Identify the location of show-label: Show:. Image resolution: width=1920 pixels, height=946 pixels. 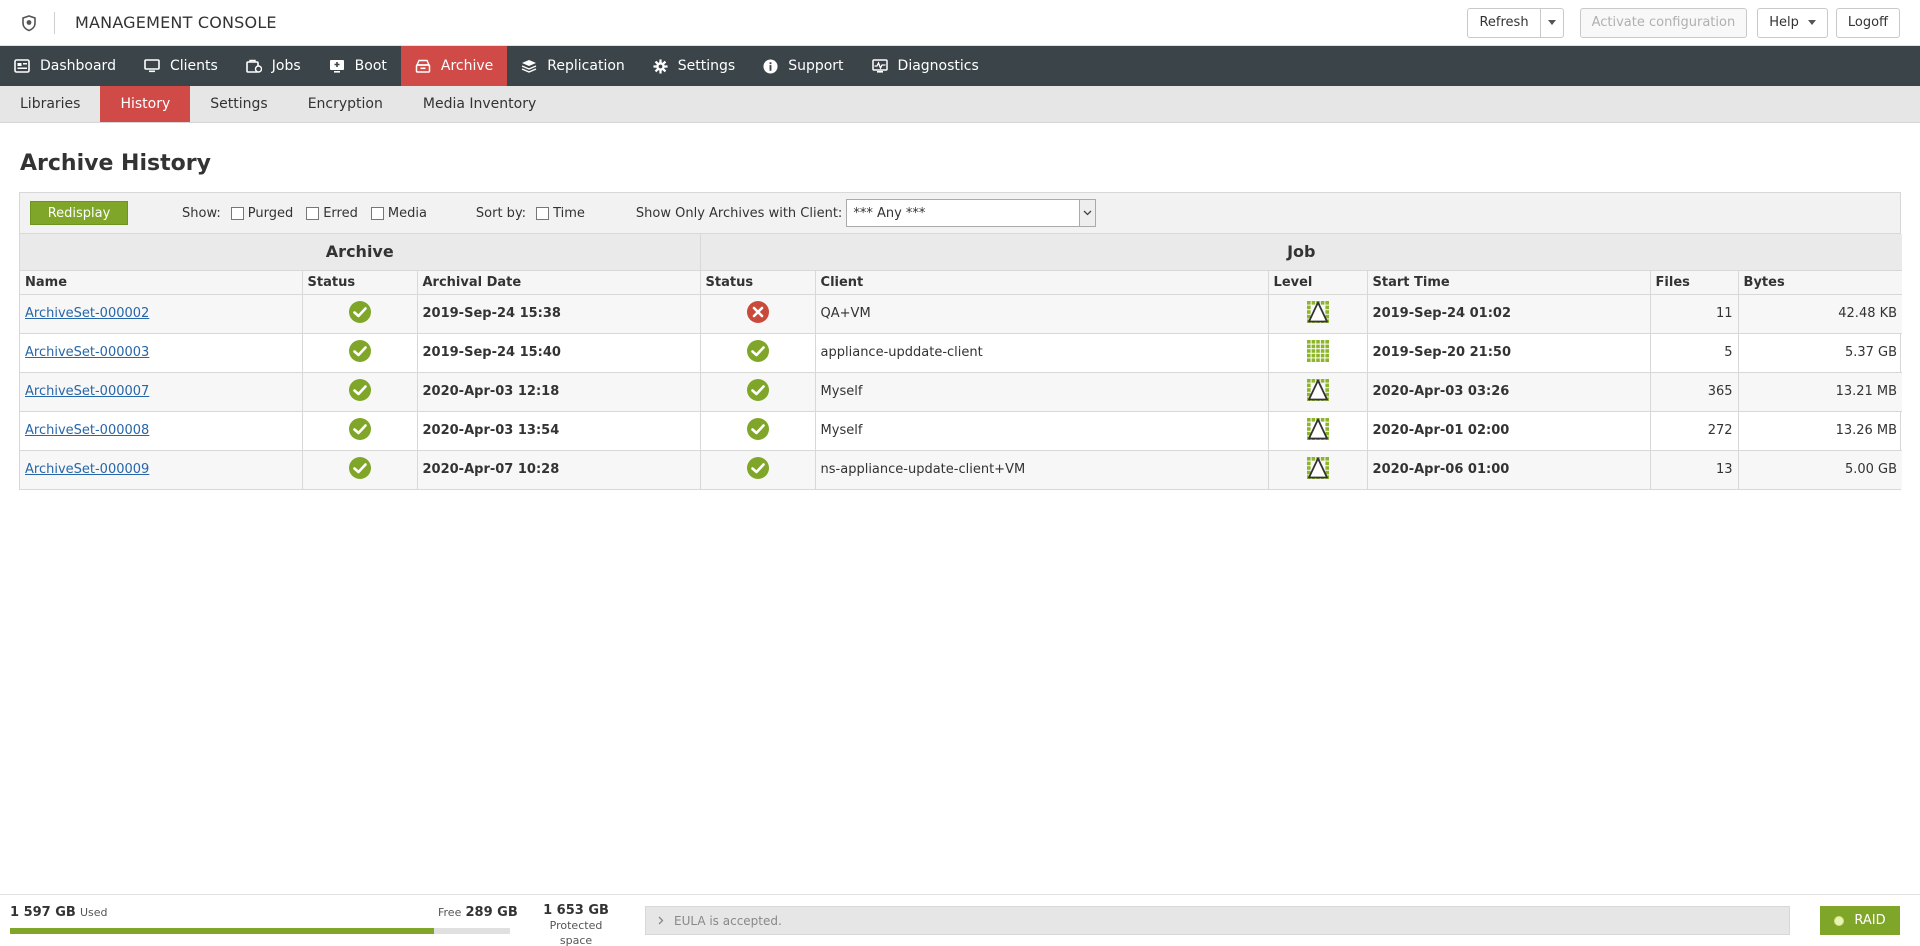
(201, 213).